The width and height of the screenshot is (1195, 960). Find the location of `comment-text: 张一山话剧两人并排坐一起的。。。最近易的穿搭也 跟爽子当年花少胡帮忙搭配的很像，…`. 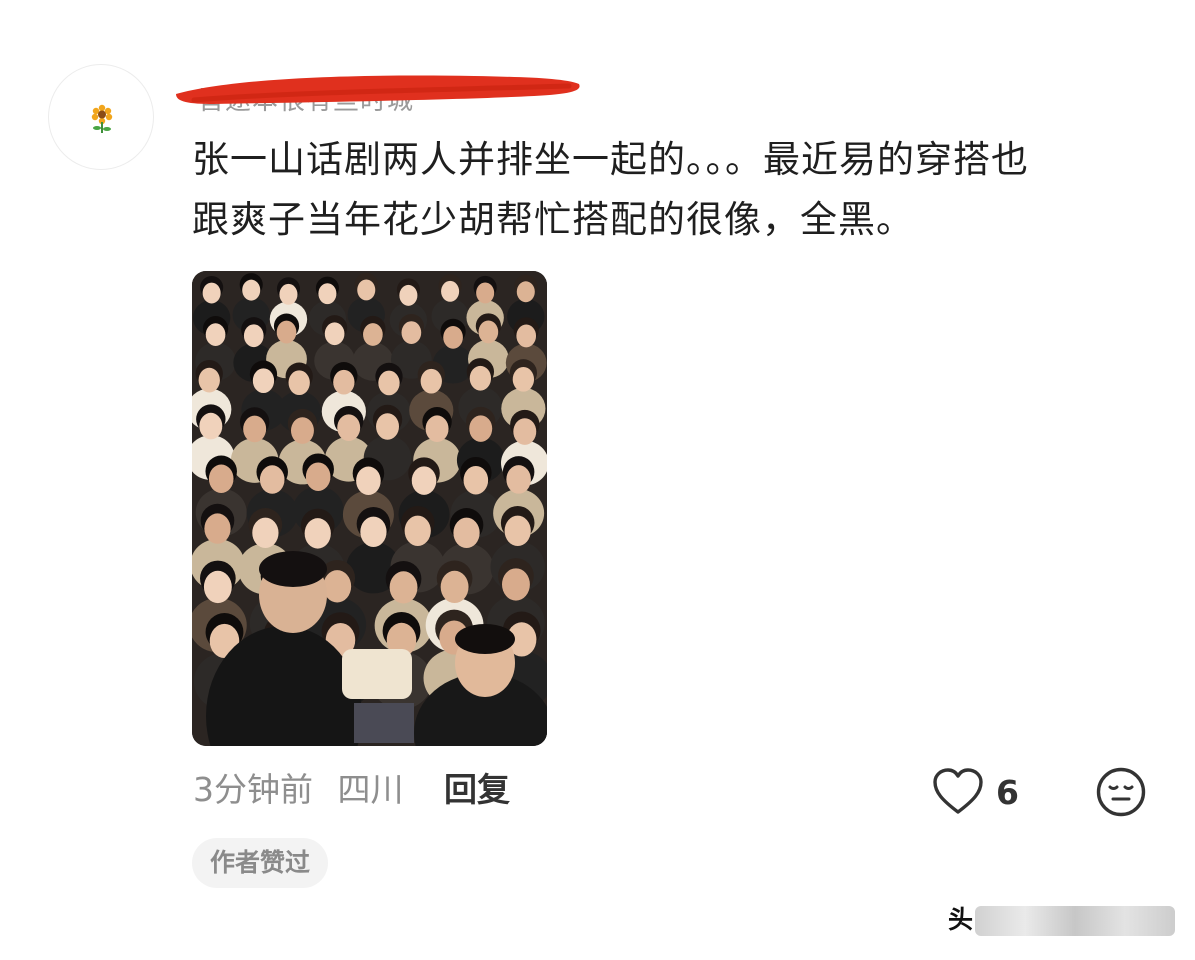

comment-text: 张一山话剧两人并排坐一起的。。。最近易的穿搭也 跟爽子当年花少胡帮忙搭配的很像，… is located at coordinates (672, 190).